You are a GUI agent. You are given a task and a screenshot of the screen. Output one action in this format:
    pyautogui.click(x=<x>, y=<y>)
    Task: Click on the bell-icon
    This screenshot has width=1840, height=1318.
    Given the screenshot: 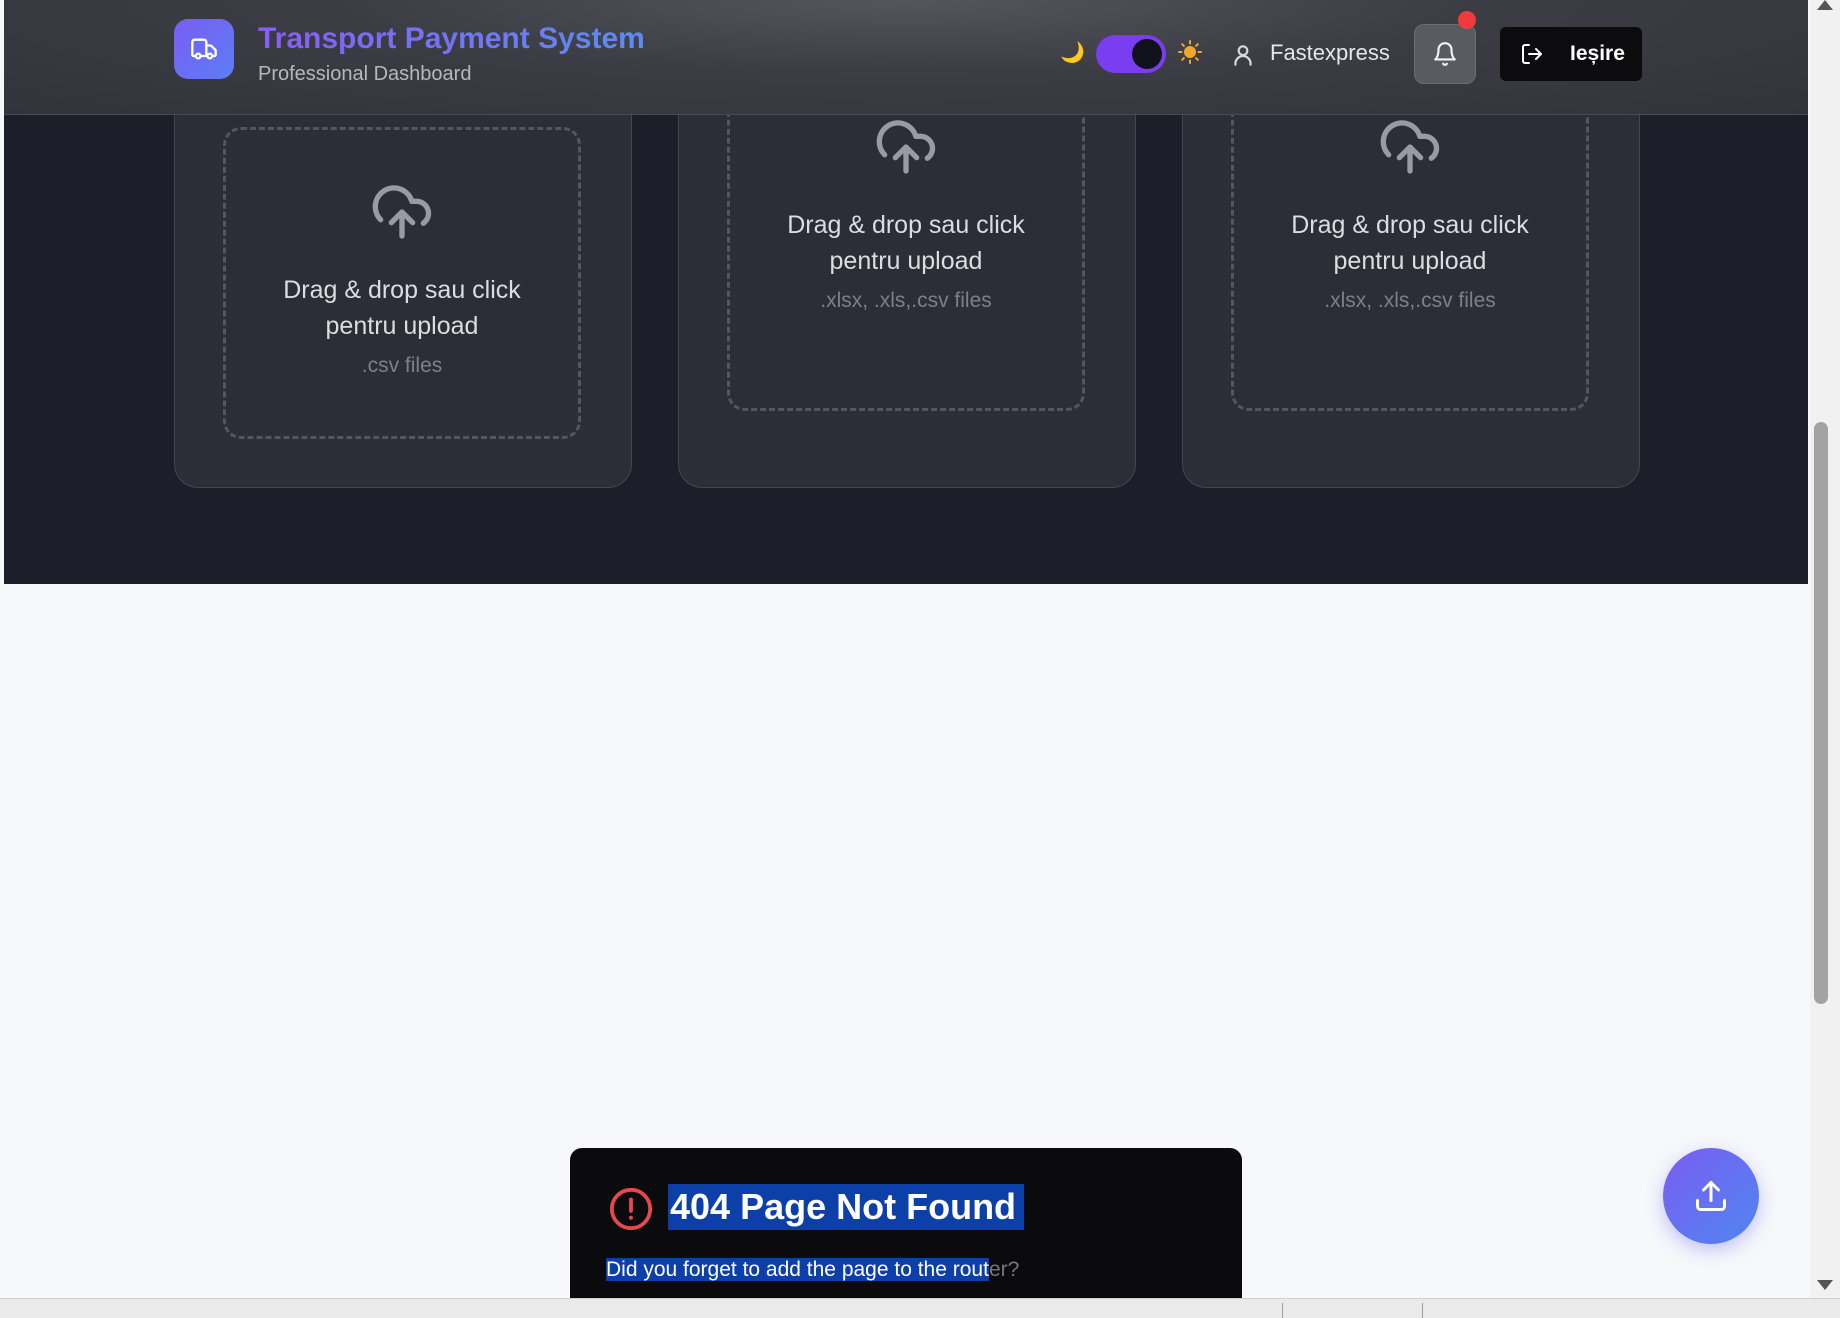 What is the action you would take?
    pyautogui.click(x=1445, y=54)
    